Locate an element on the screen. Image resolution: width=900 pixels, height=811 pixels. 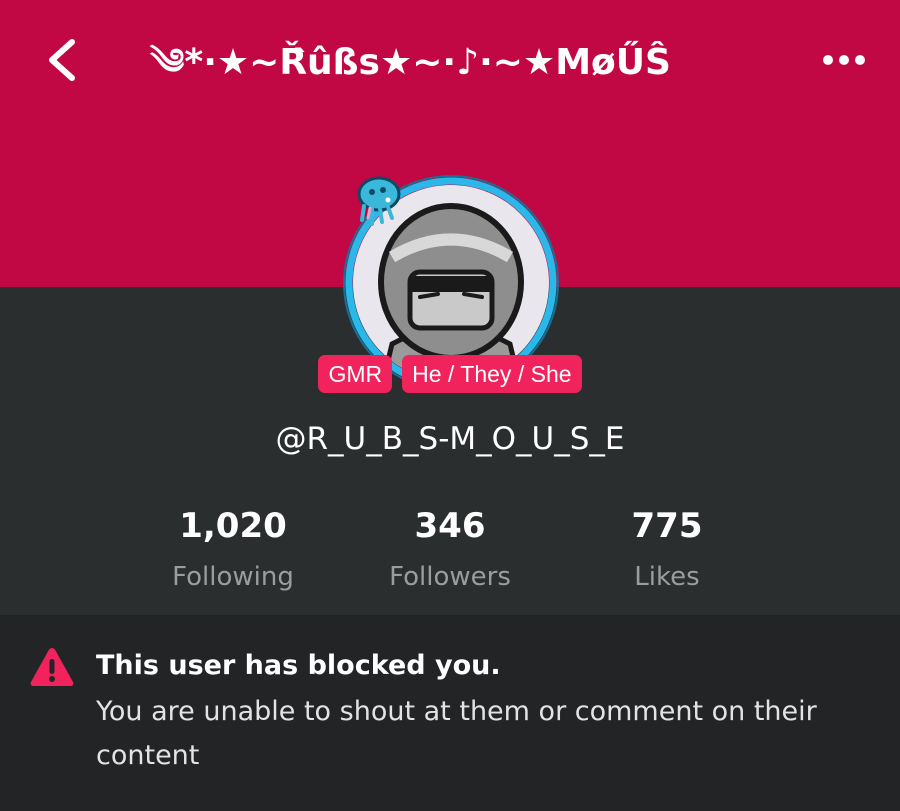
stat-followers: 346 Followers is located at coordinates (450, 551).